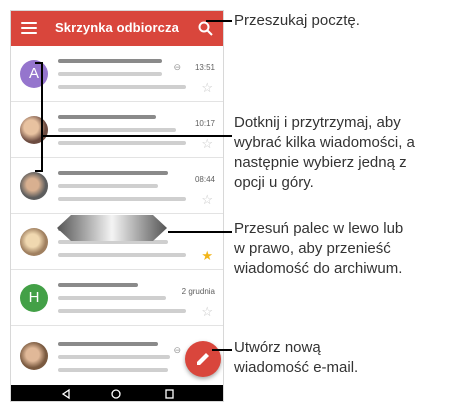 Image resolution: width=465 pixels, height=405 pixels. Describe the element at coordinates (169, 394) in the screenshot. I see `recents-icon` at that location.